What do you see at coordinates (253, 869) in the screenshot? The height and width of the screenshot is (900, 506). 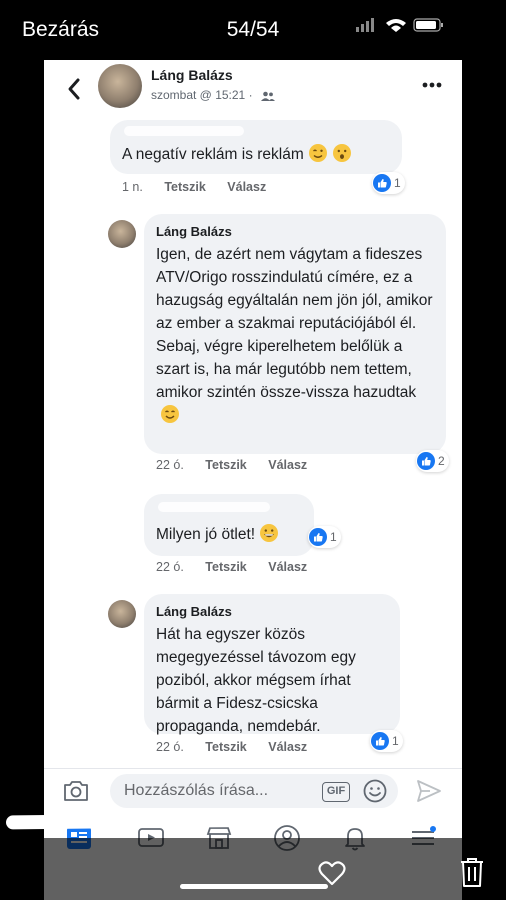 I see `viewer-dim-overlay` at bounding box center [253, 869].